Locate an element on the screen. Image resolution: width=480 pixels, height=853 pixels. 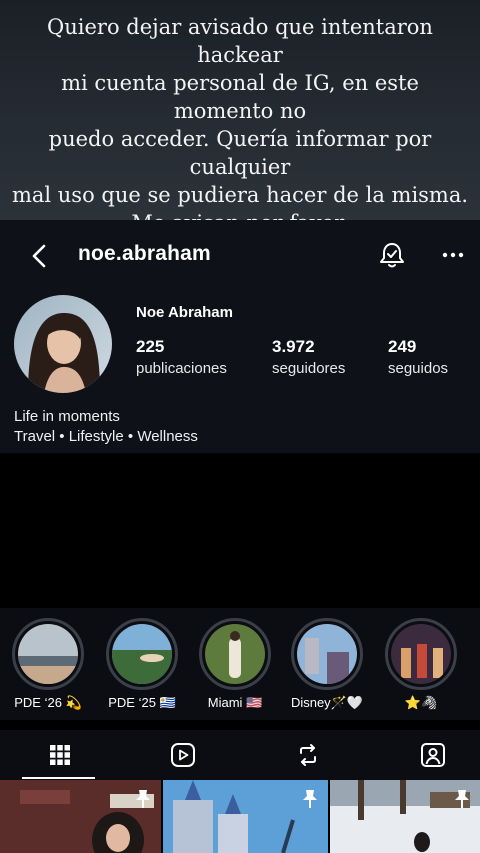
notifications-button is located at coordinates (392, 255).